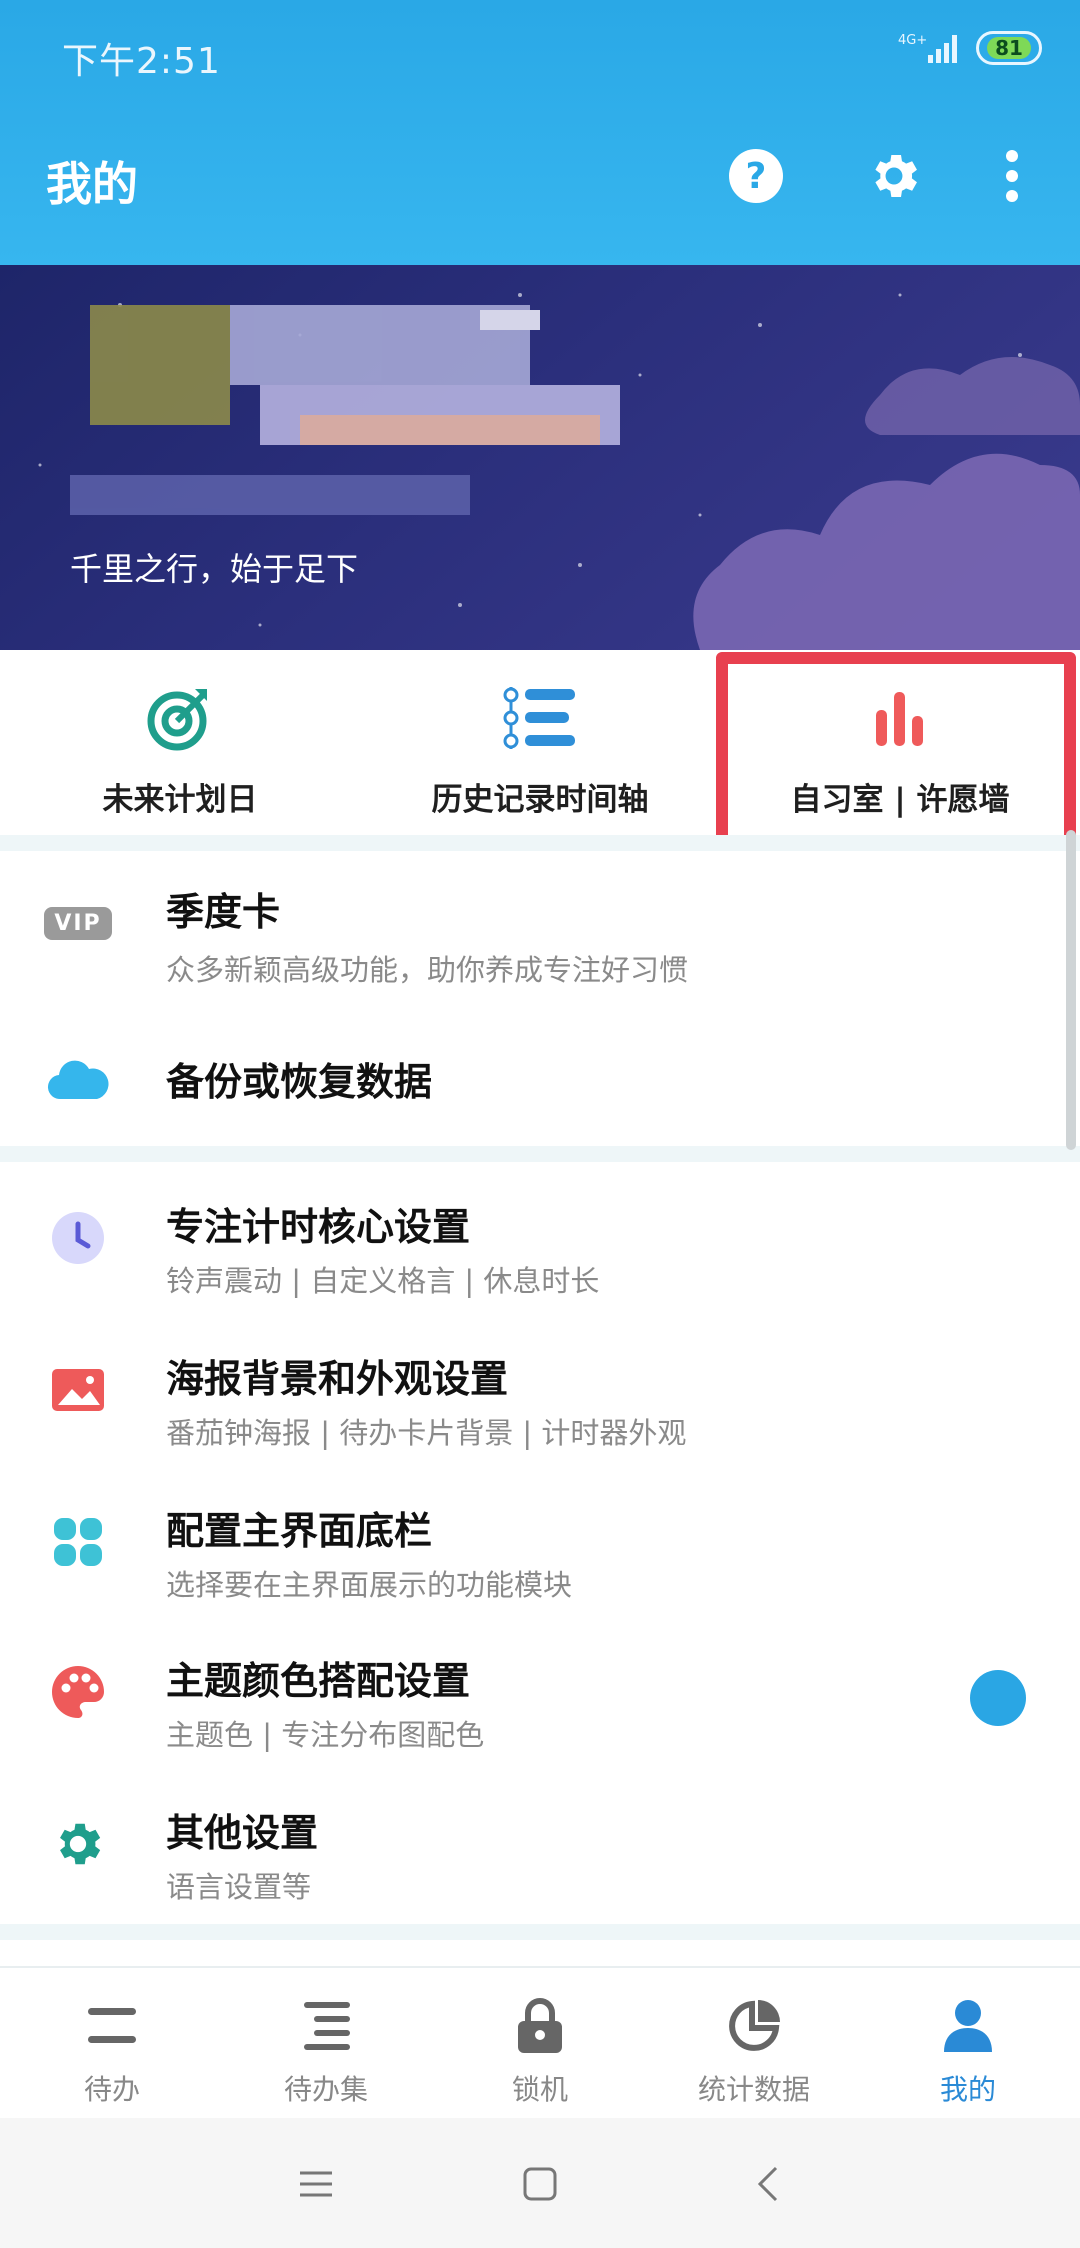  Describe the element at coordinates (316, 2184) in the screenshot. I see `menu-icon` at that location.